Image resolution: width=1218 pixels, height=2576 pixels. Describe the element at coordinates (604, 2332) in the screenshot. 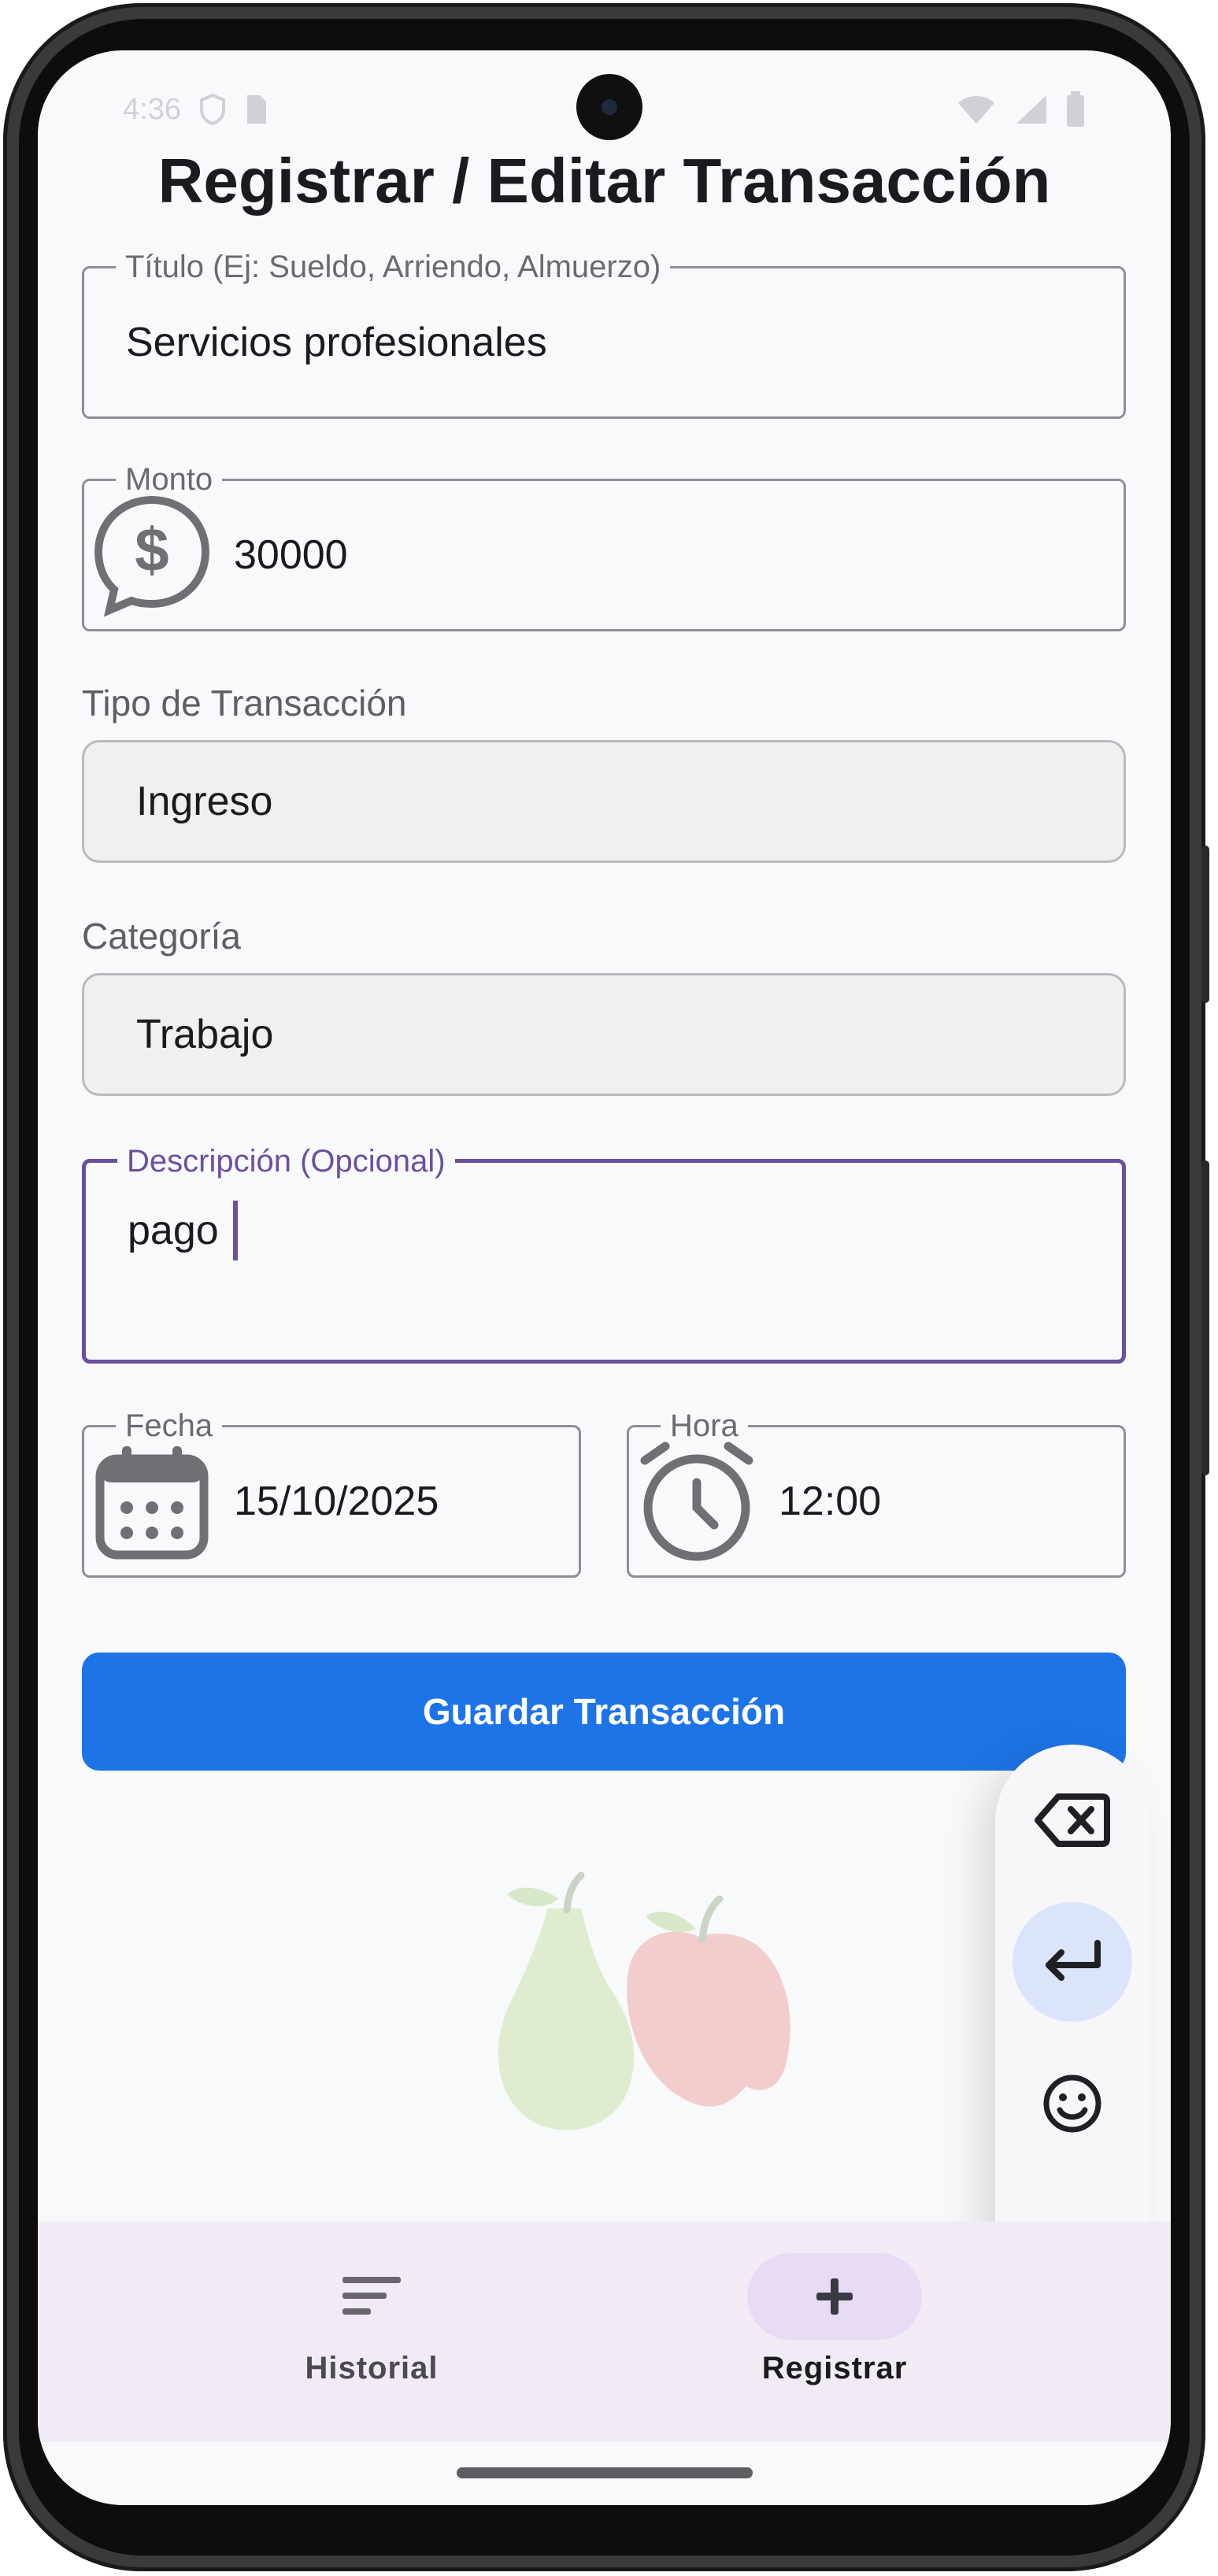

I see `bottom-navigation: Historial Registrar` at that location.